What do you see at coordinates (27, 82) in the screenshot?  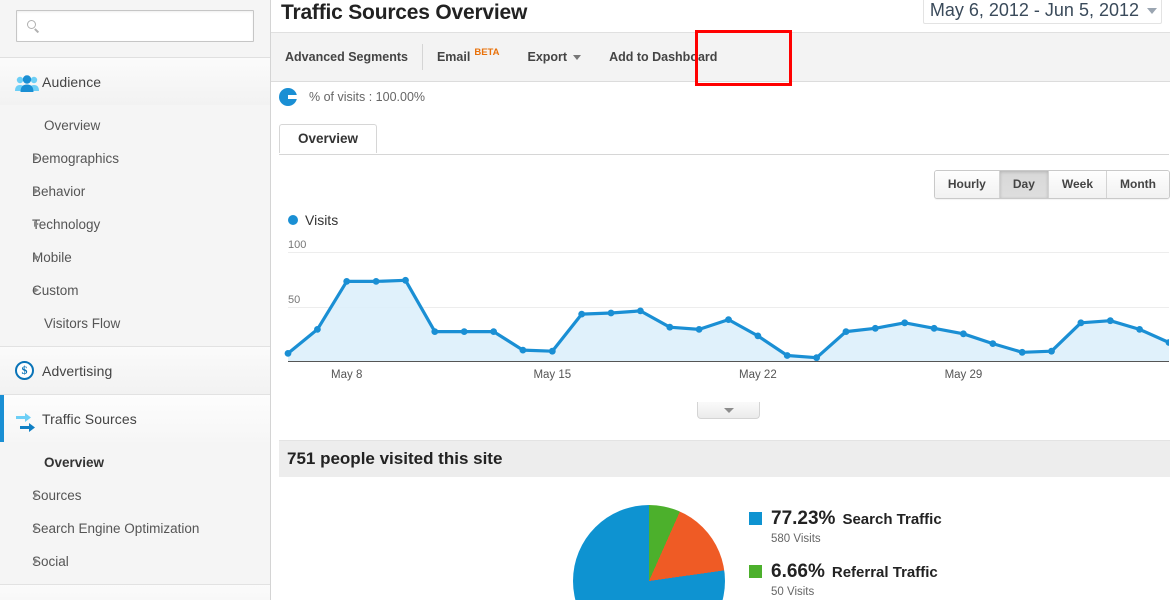 I see `audience-icon` at bounding box center [27, 82].